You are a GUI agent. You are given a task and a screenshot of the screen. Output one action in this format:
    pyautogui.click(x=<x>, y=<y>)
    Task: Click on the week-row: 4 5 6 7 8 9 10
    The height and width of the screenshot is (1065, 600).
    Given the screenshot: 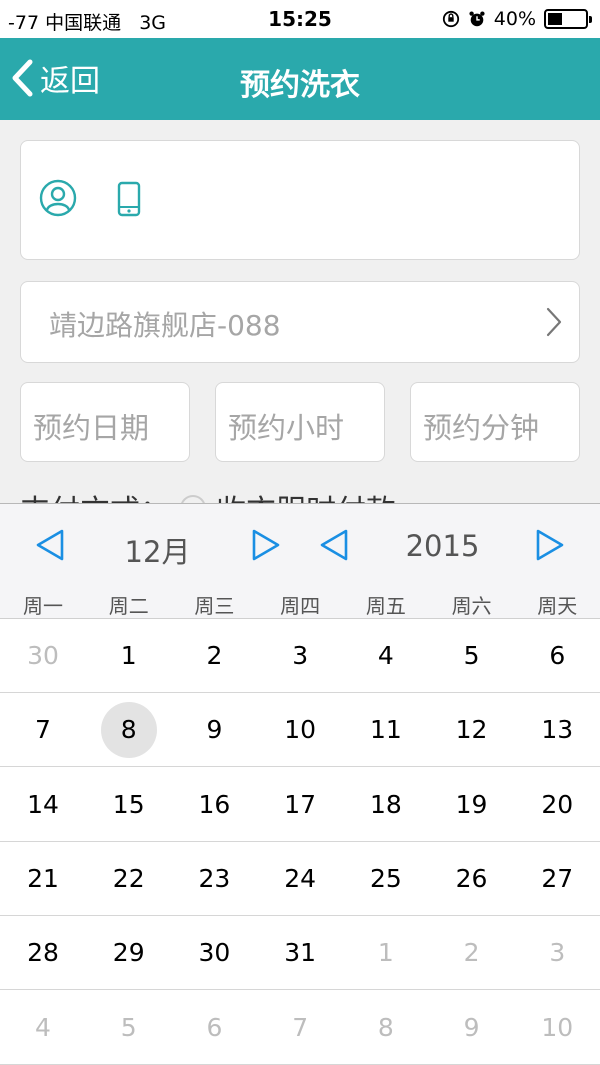 What is the action you would take?
    pyautogui.click(x=300, y=1028)
    